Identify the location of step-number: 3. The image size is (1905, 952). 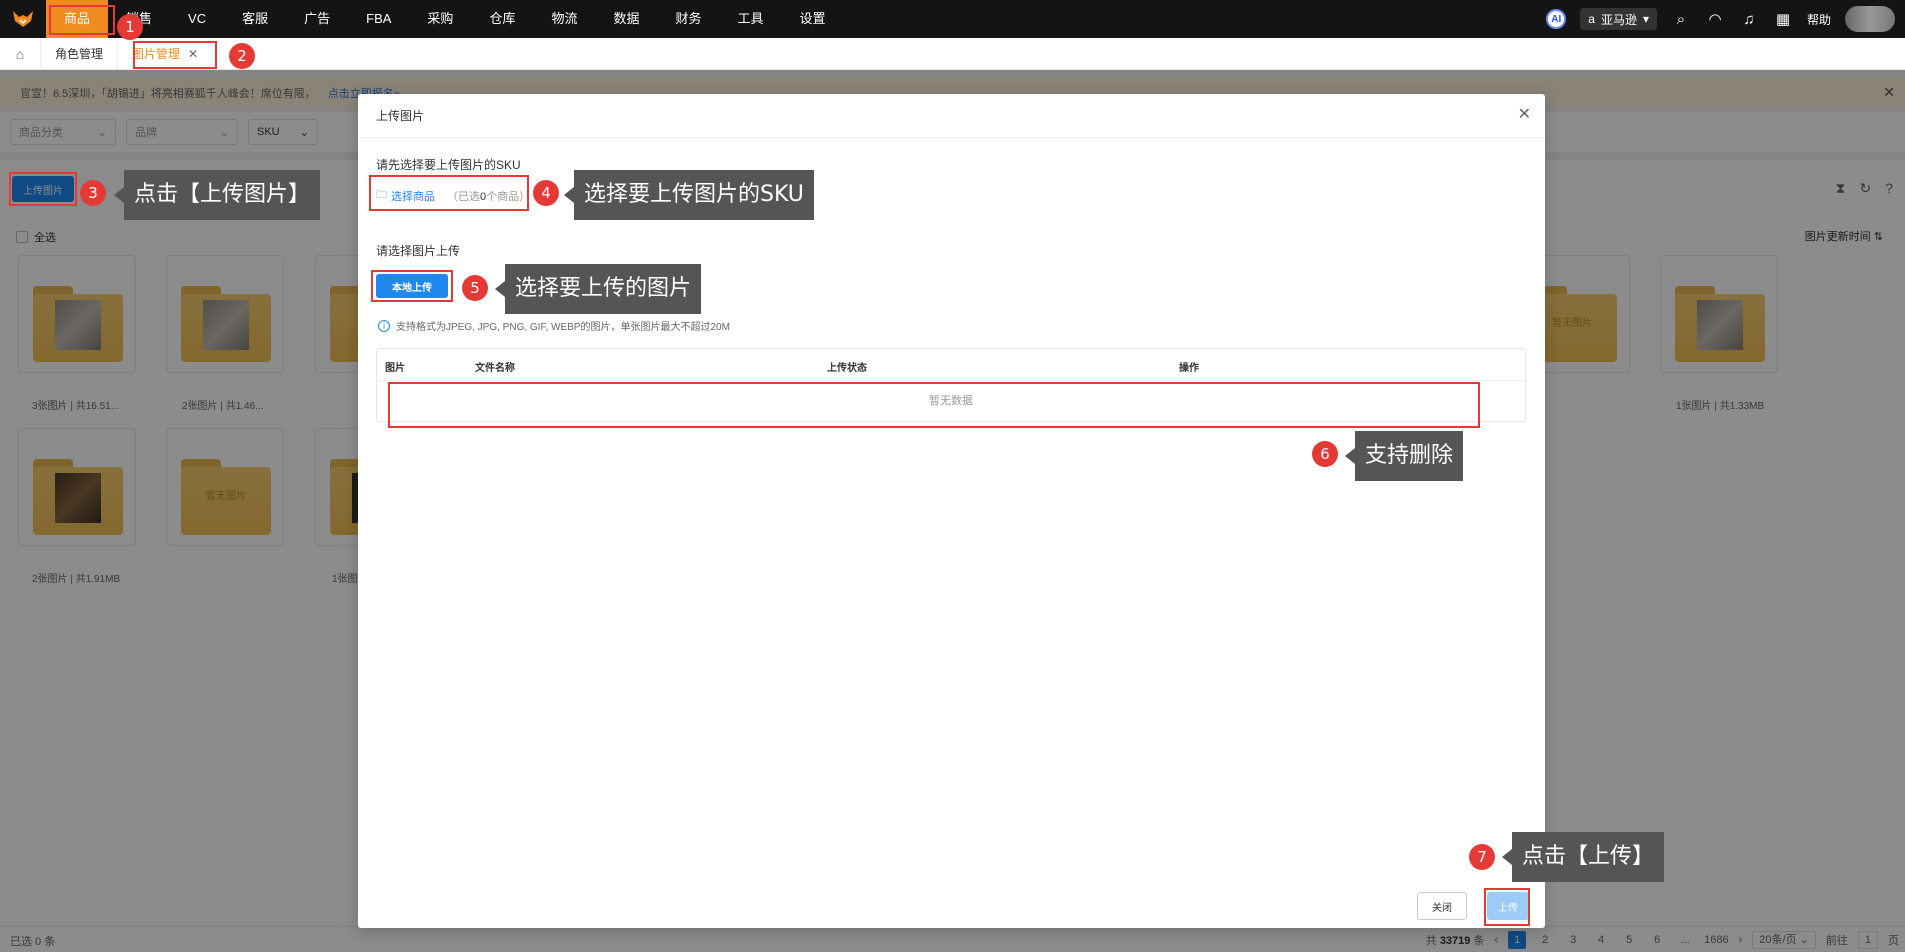
(93, 193).